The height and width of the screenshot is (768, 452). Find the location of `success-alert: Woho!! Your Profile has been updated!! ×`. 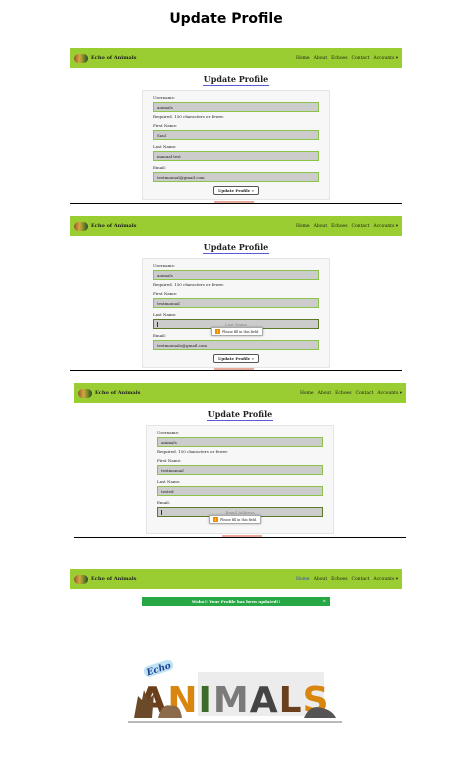

success-alert: Woho!! Your Profile has been updated!! × is located at coordinates (236, 601).